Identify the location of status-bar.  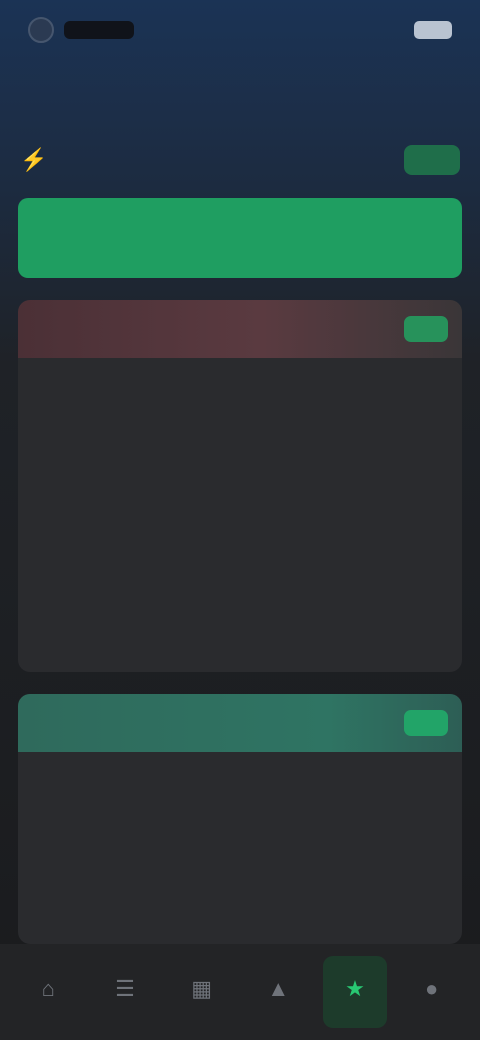
(240, 30).